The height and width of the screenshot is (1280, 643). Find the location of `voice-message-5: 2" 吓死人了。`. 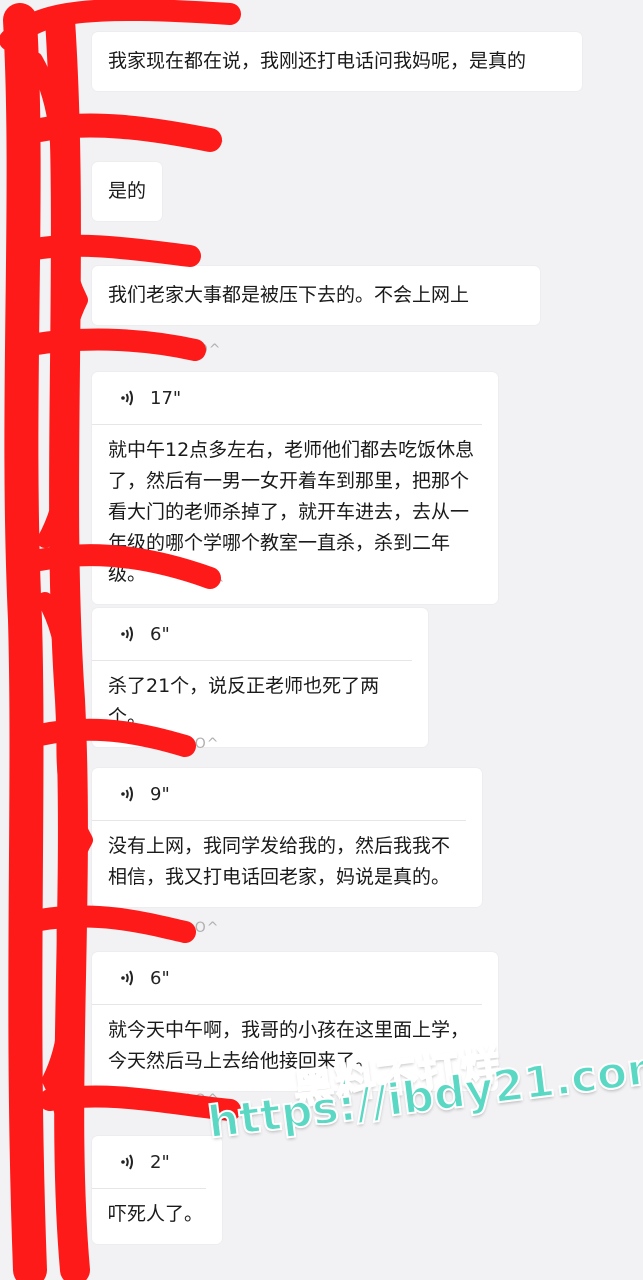

voice-message-5: 2" 吓死人了。 is located at coordinates (157, 1190).